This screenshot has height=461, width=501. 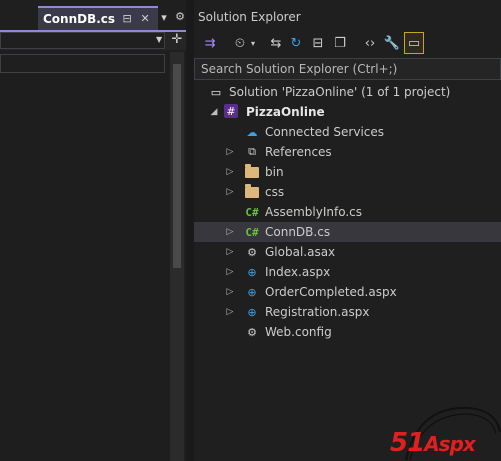 What do you see at coordinates (210, 43) in the screenshot?
I see `switch-views-icon: ⇉` at bounding box center [210, 43].